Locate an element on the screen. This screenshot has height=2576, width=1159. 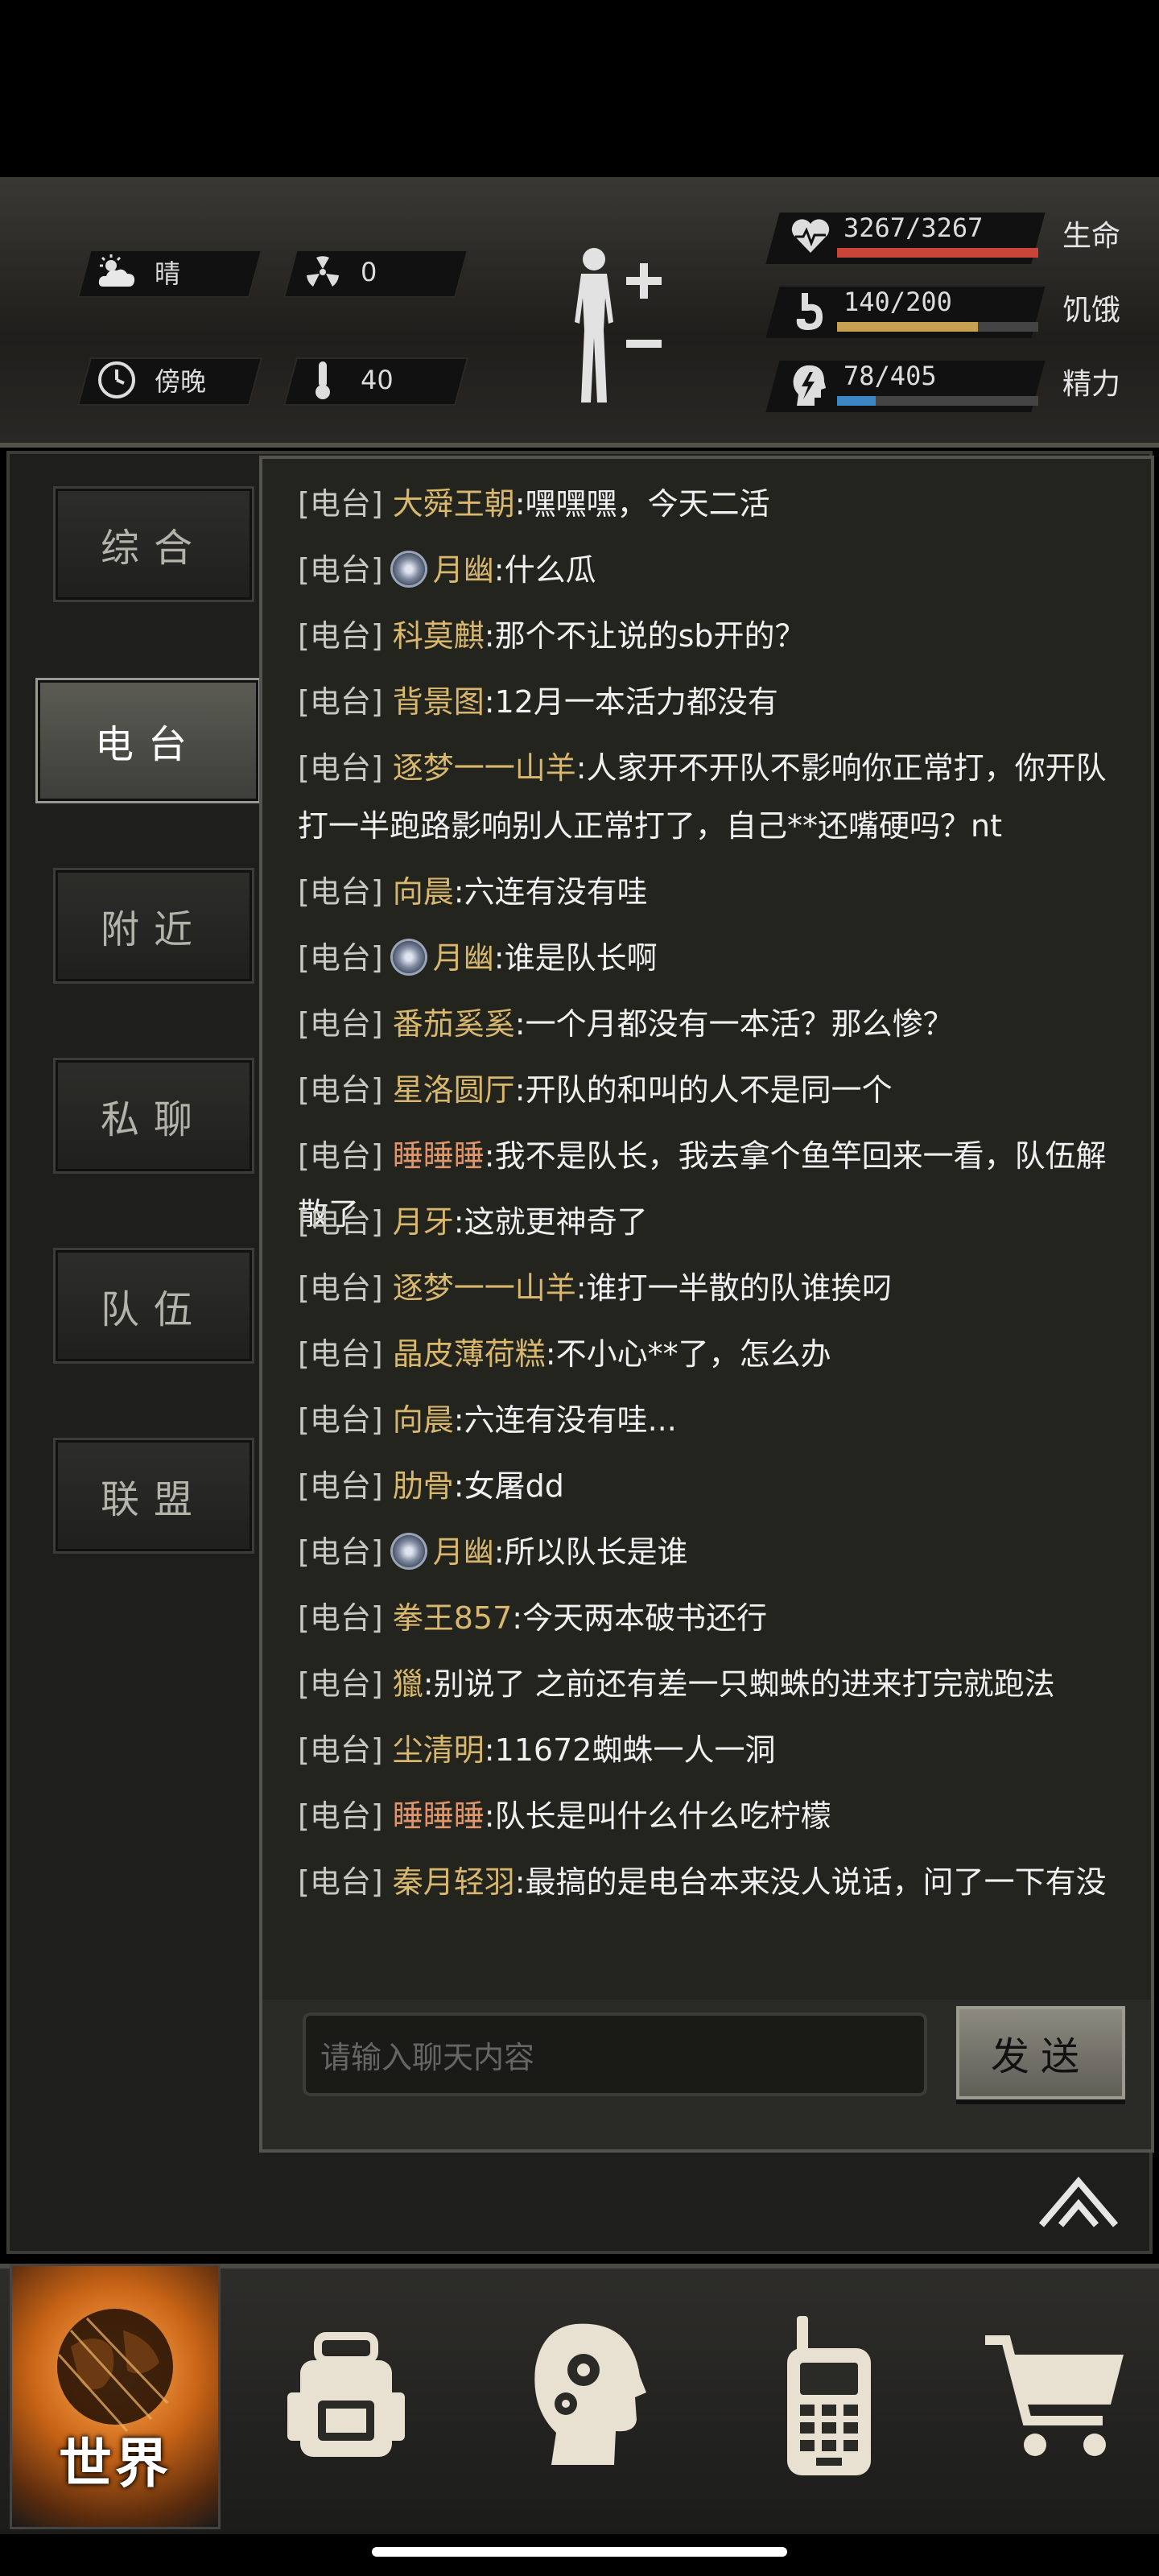
sender-name: 番茄奚奚 is located at coordinates (454, 1024).